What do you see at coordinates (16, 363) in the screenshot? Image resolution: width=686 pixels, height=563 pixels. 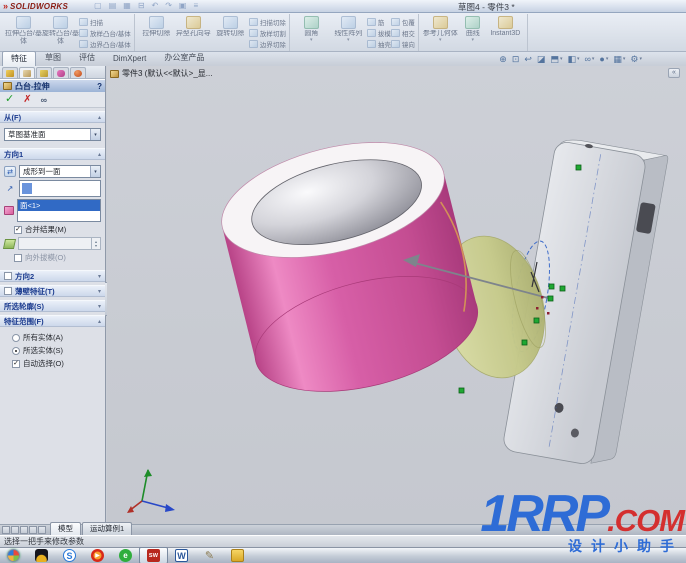 I see `auto-select-checkbox: ✓` at bounding box center [16, 363].